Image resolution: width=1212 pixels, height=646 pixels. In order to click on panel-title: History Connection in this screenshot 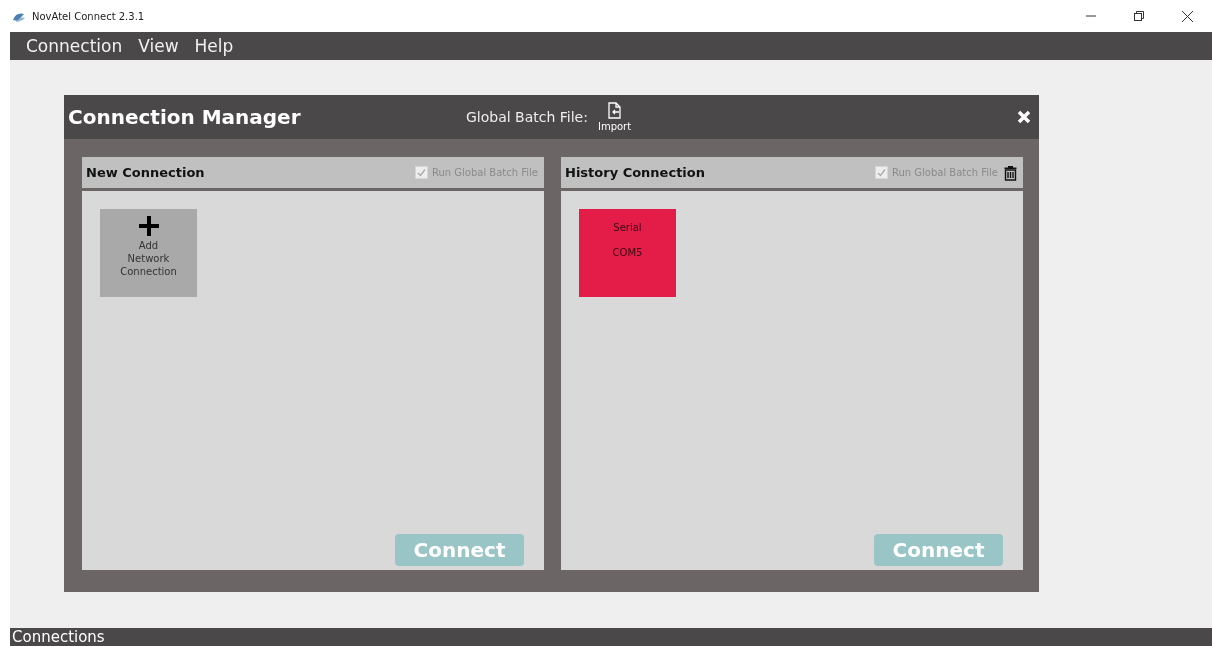, I will do `click(635, 172)`.